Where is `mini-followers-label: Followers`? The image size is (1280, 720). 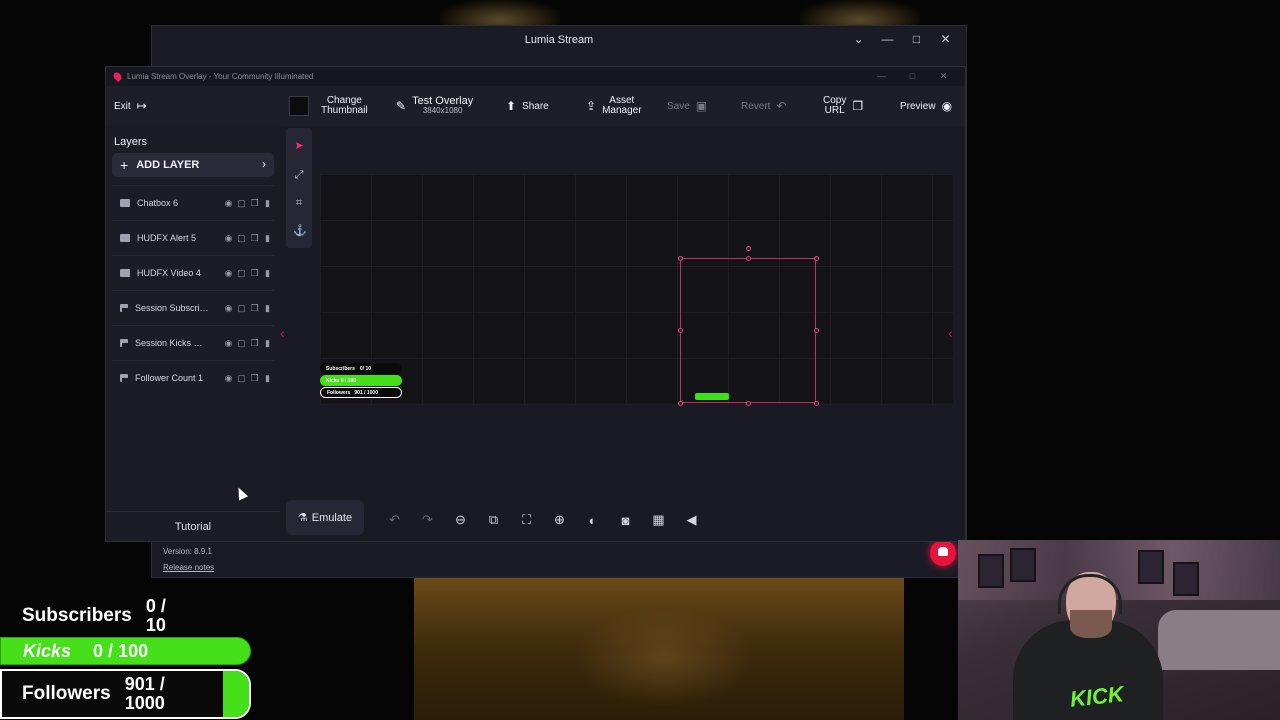
mini-followers-label: Followers is located at coordinates (339, 392).